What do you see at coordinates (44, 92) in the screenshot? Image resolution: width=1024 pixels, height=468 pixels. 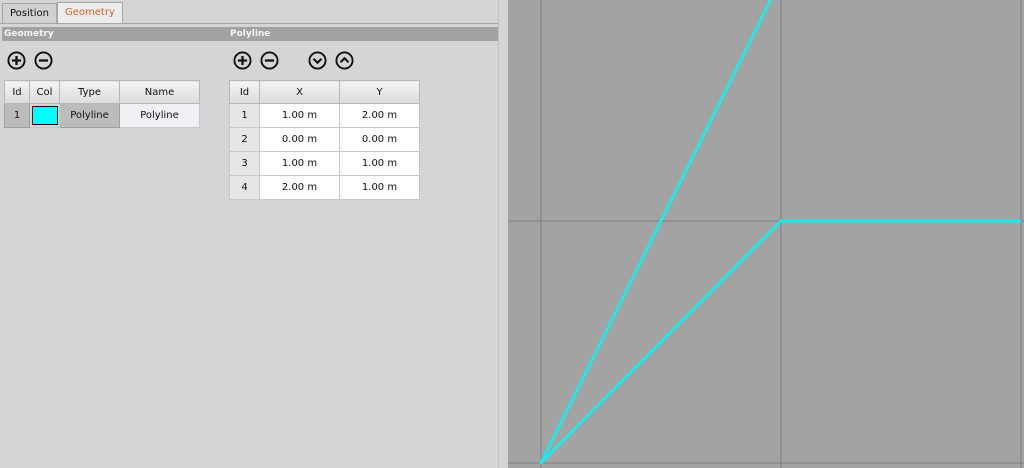 I see `geometry-col-color: Col` at bounding box center [44, 92].